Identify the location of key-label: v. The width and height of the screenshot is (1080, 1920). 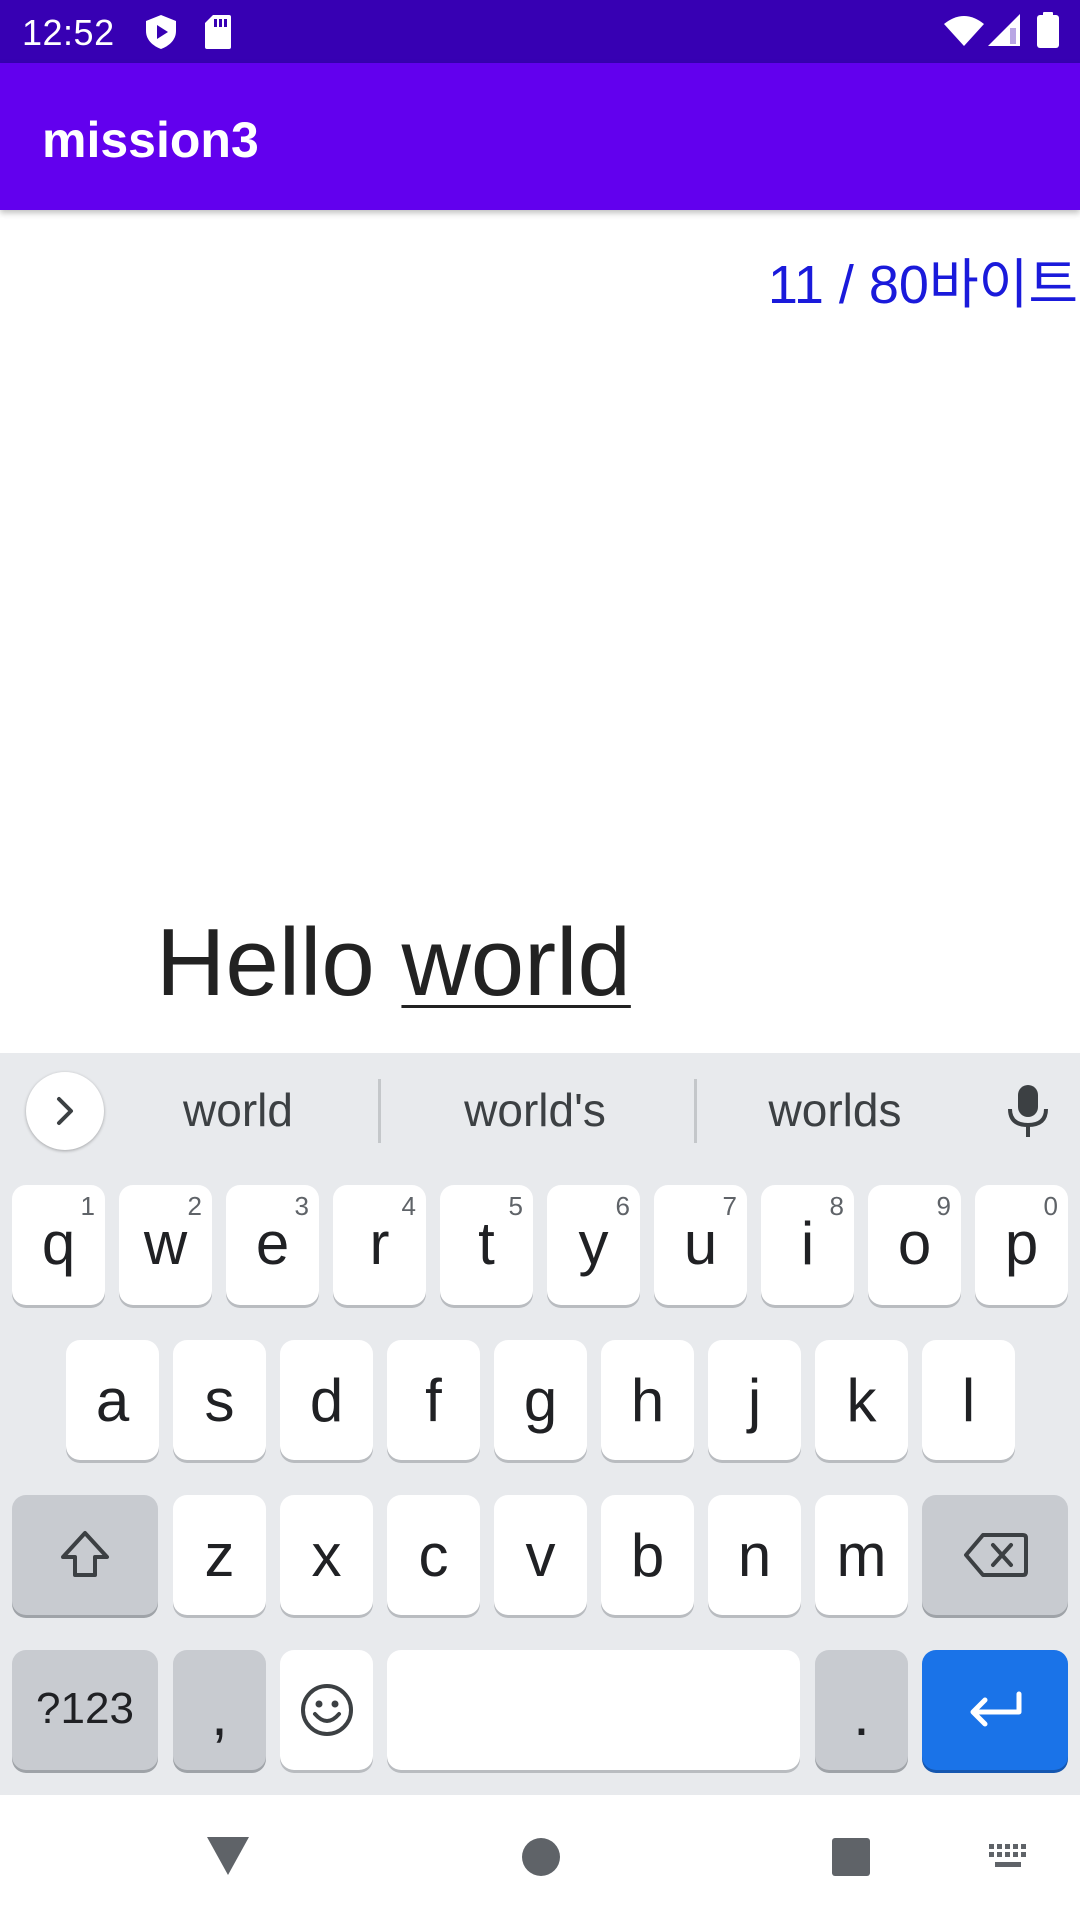
(540, 1555).